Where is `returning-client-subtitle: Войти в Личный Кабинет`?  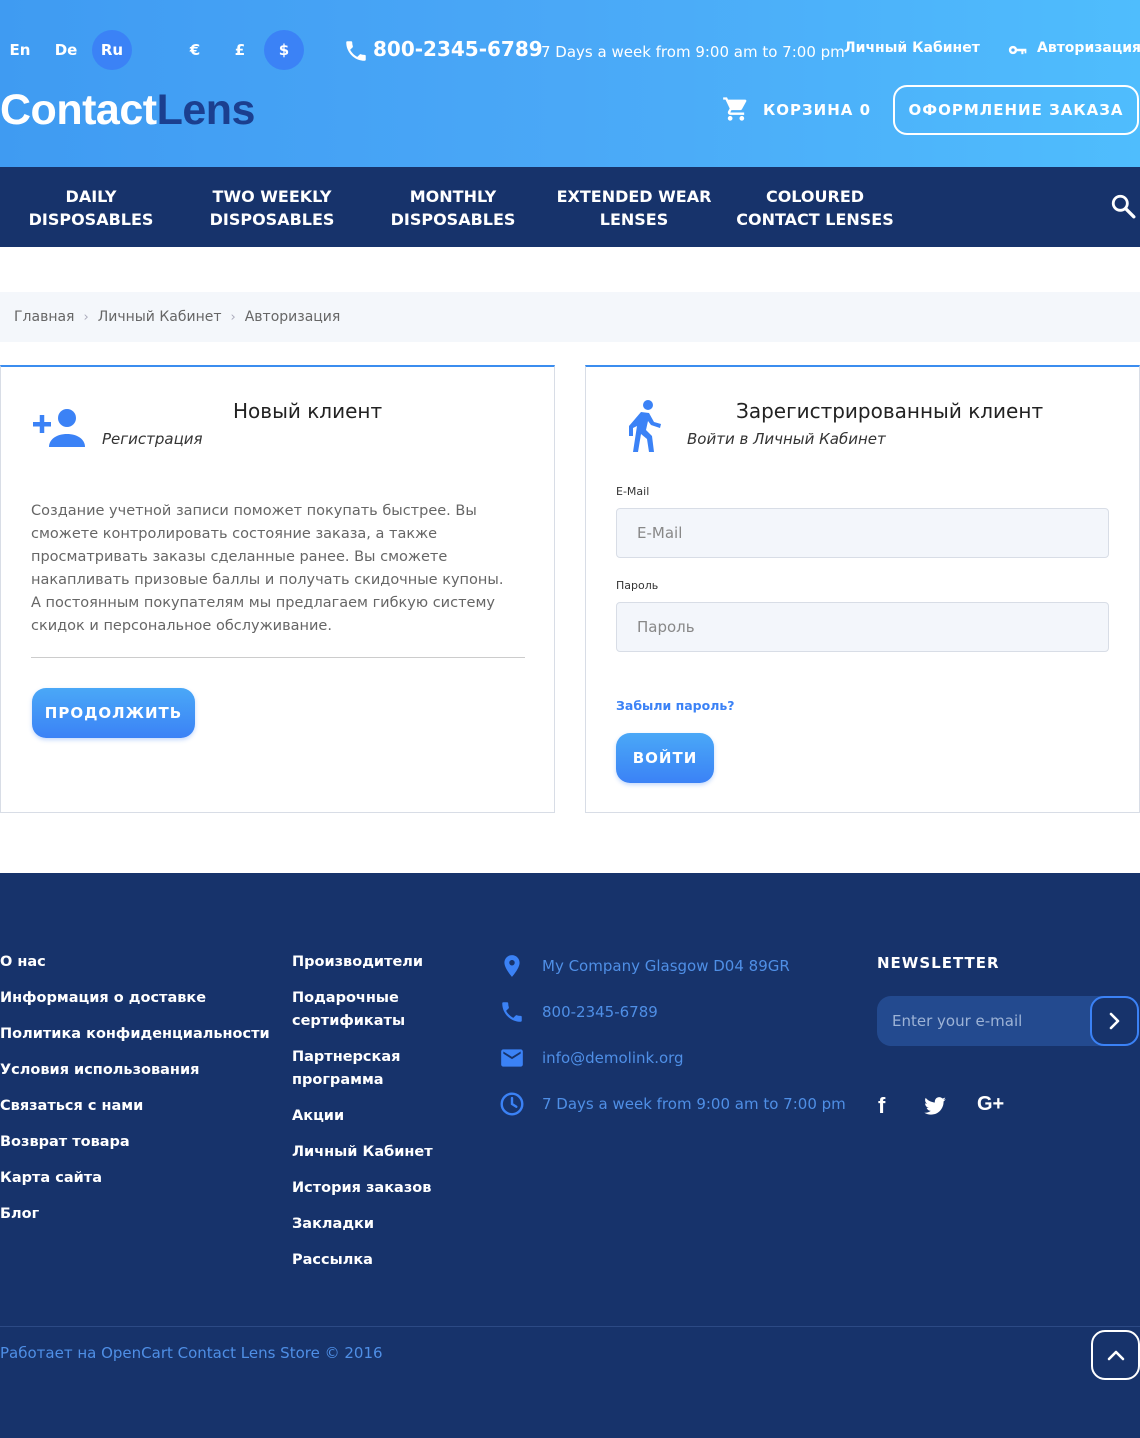 returning-client-subtitle: Войти в Личный Кабинет is located at coordinates (786, 439).